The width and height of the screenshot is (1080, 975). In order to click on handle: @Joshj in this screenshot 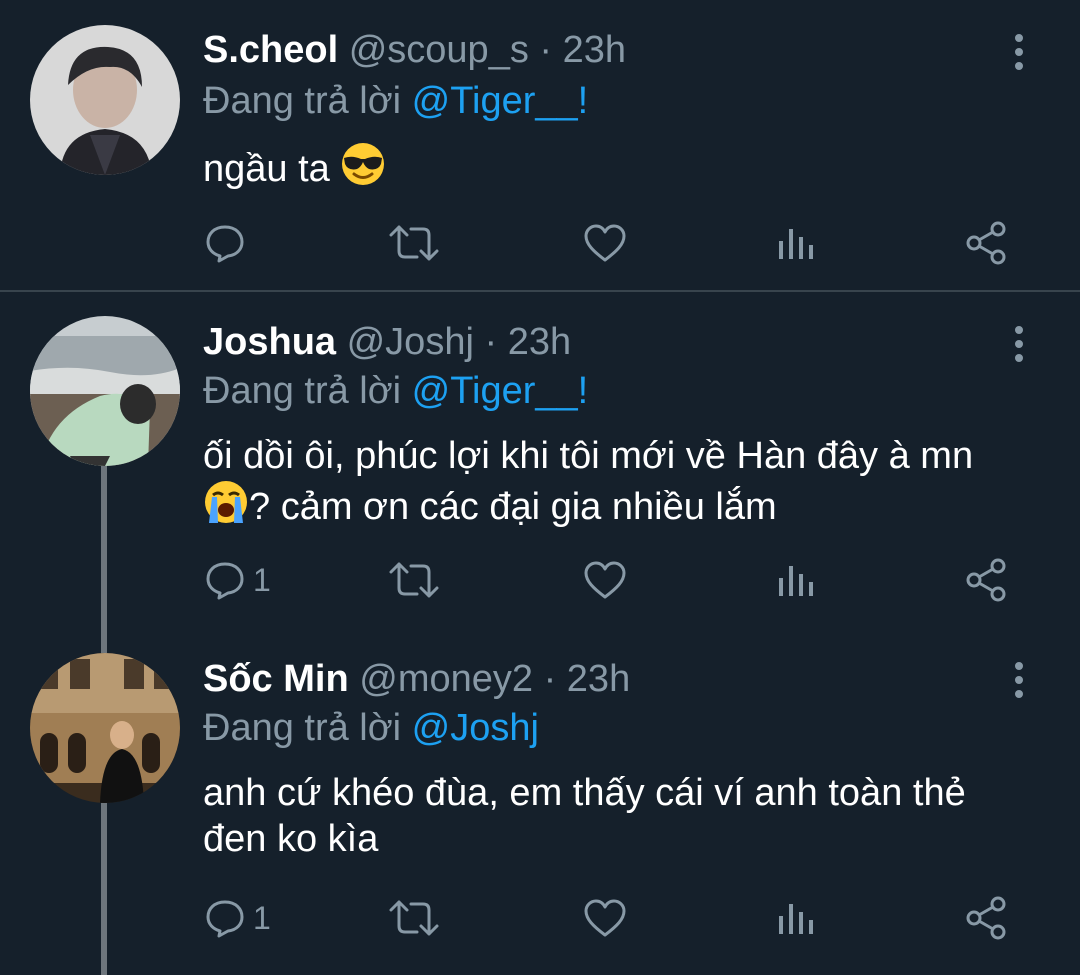, I will do `click(410, 342)`.